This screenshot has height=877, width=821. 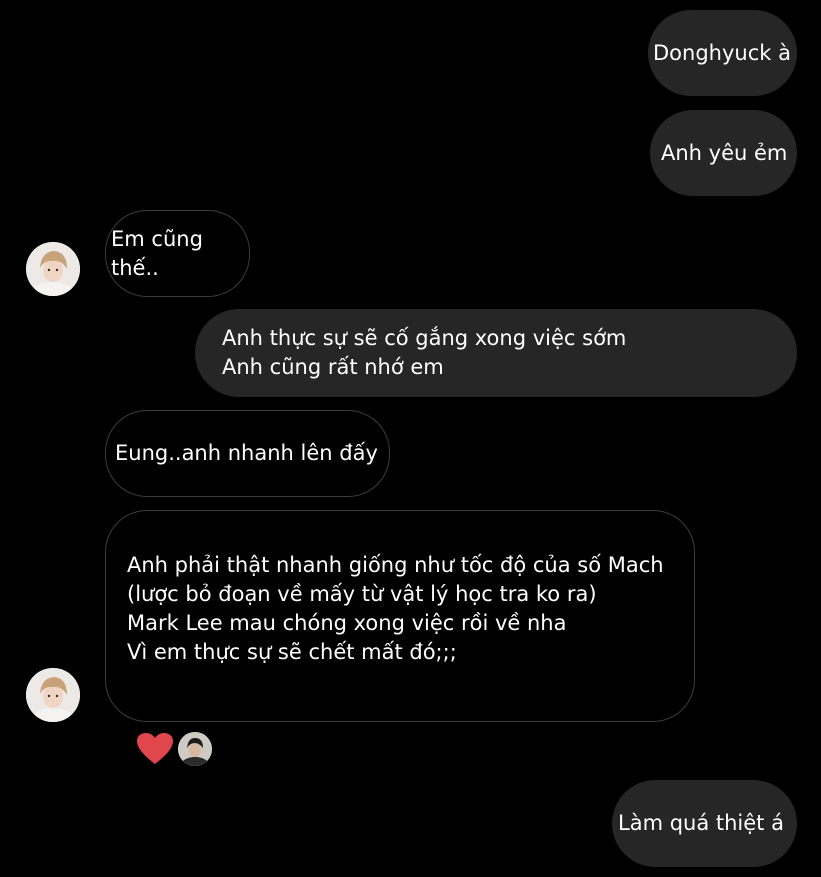 I want to click on message-text: Donghyuck à, so click(x=722, y=52).